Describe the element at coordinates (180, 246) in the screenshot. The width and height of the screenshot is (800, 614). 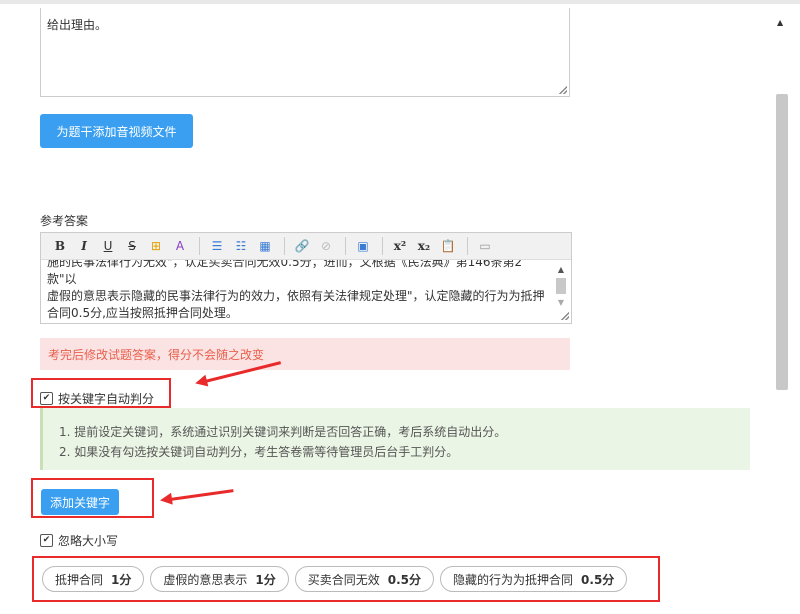
I see `remove-format-icon: A` at that location.